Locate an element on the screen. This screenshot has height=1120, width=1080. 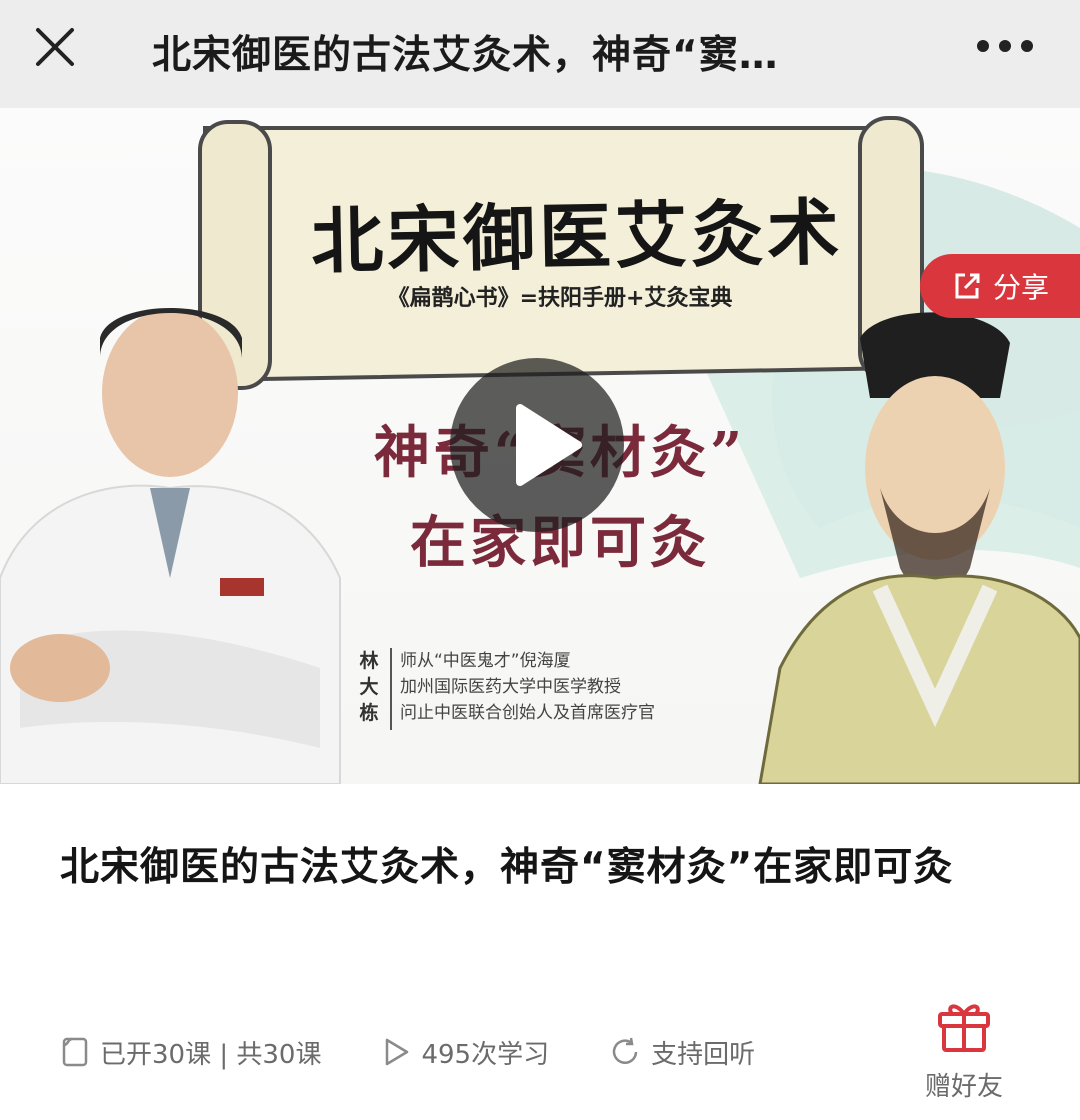
close-button is located at coordinates (55, 47).